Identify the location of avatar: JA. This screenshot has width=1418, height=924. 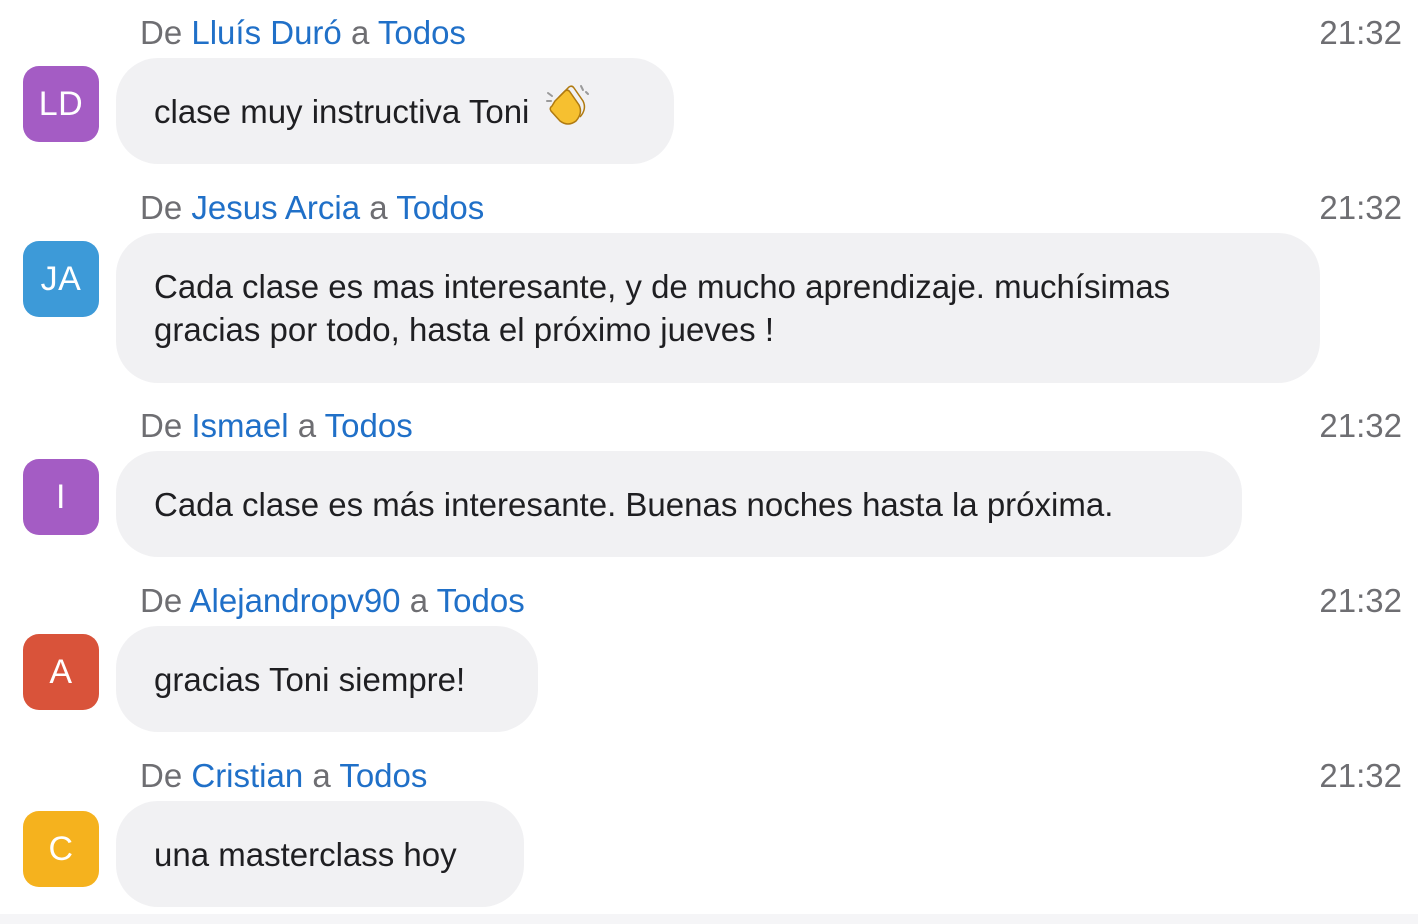
(61, 279).